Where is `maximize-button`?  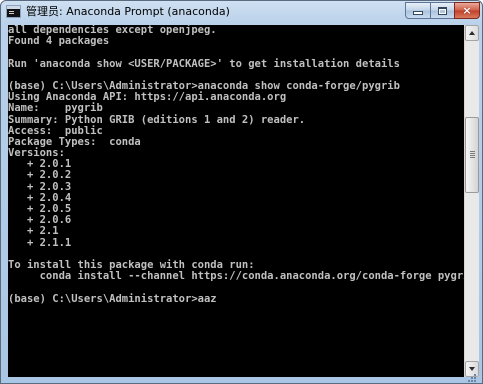 maximize-button is located at coordinates (442, 10).